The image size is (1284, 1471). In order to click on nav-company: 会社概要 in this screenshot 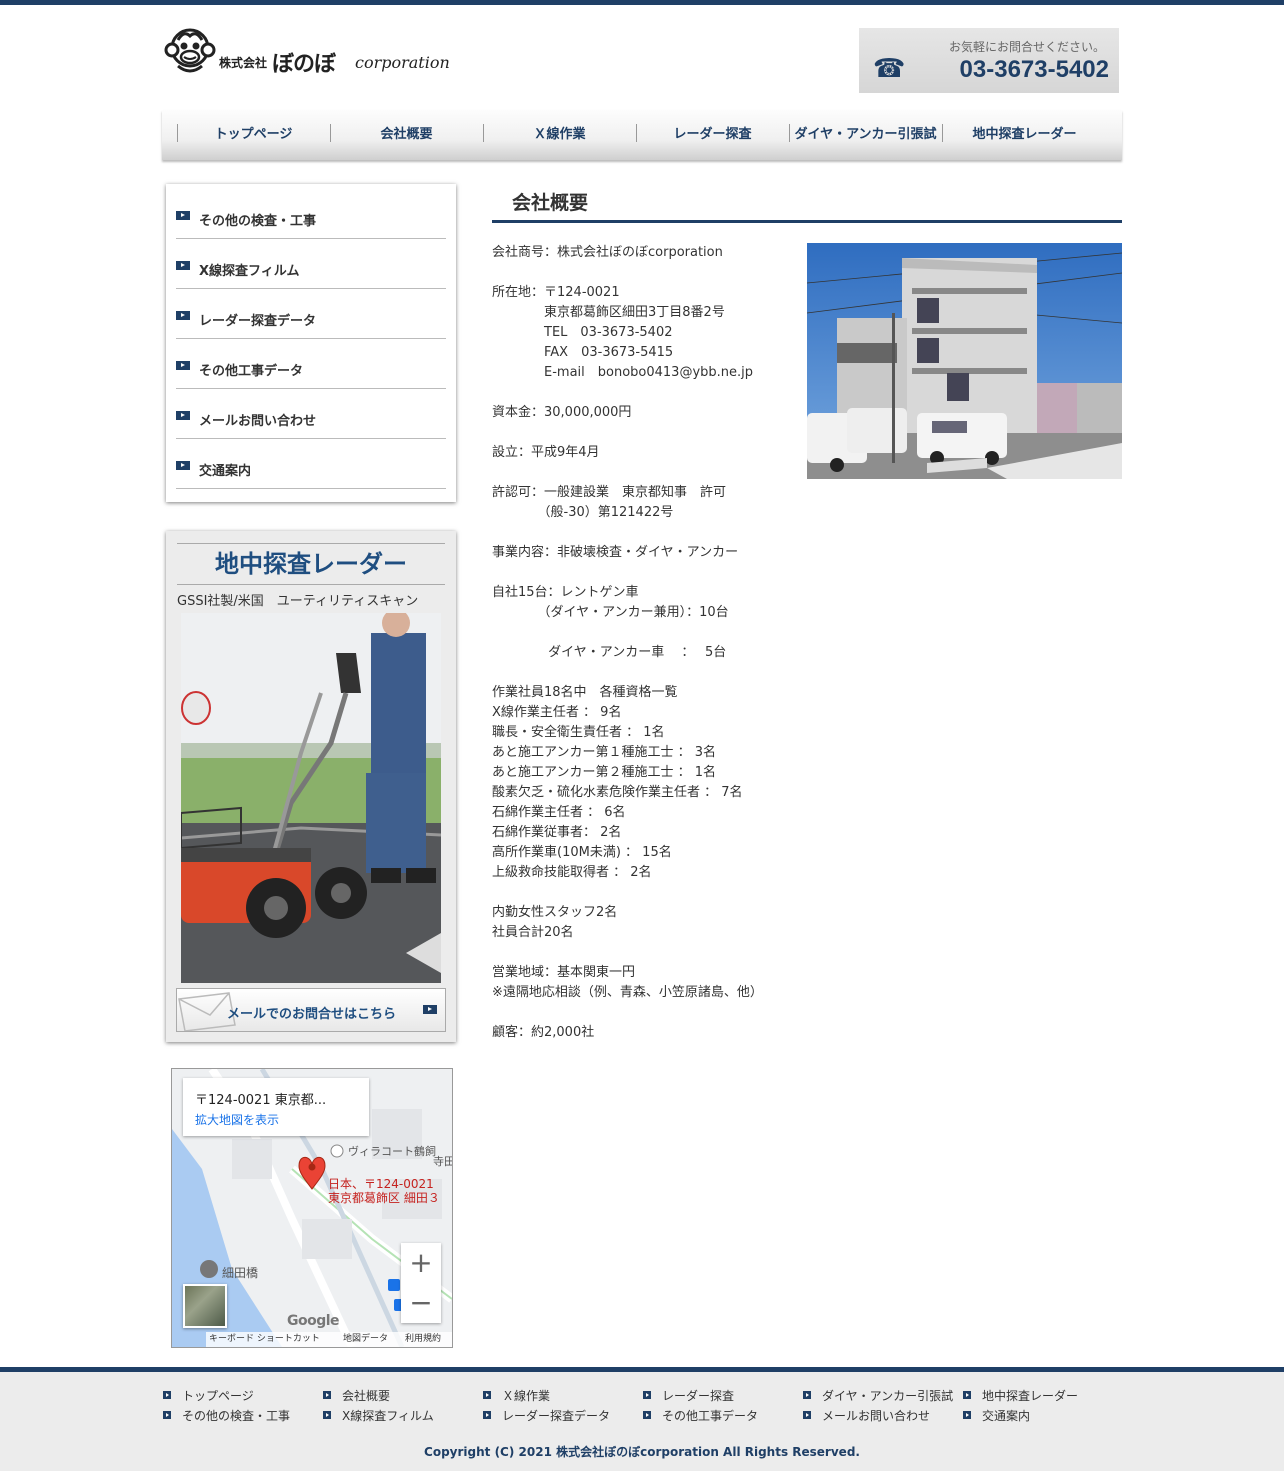, I will do `click(406, 135)`.